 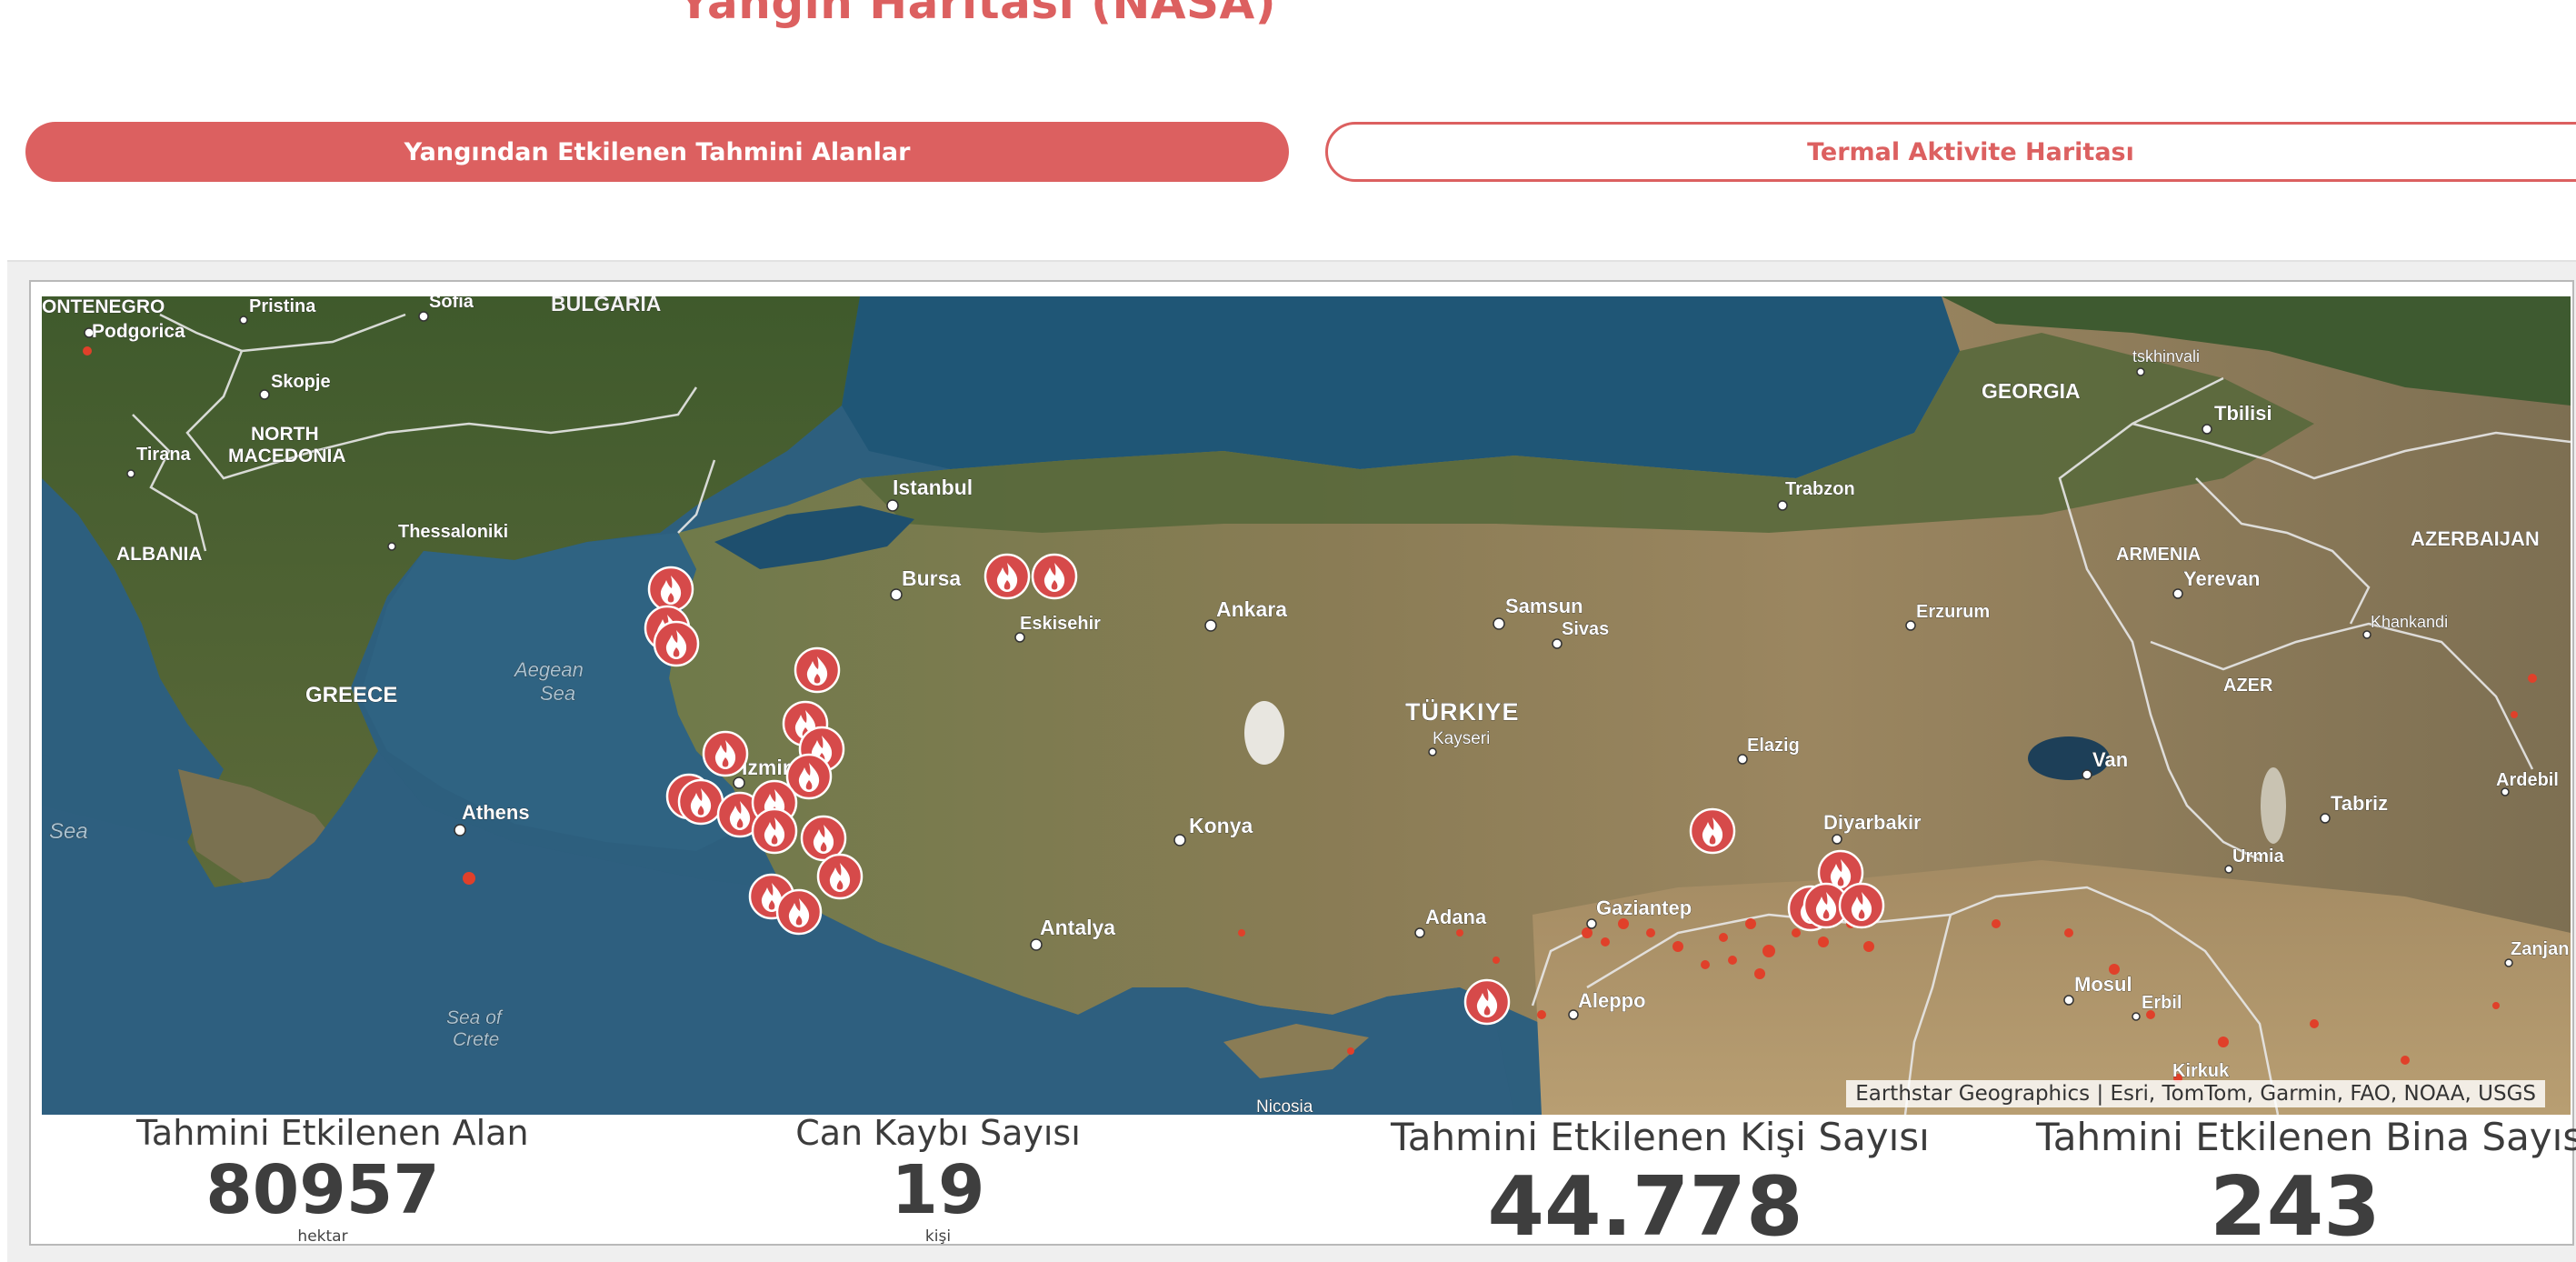 I want to click on label-eskisehir: Eskisehir, so click(x=1060, y=624).